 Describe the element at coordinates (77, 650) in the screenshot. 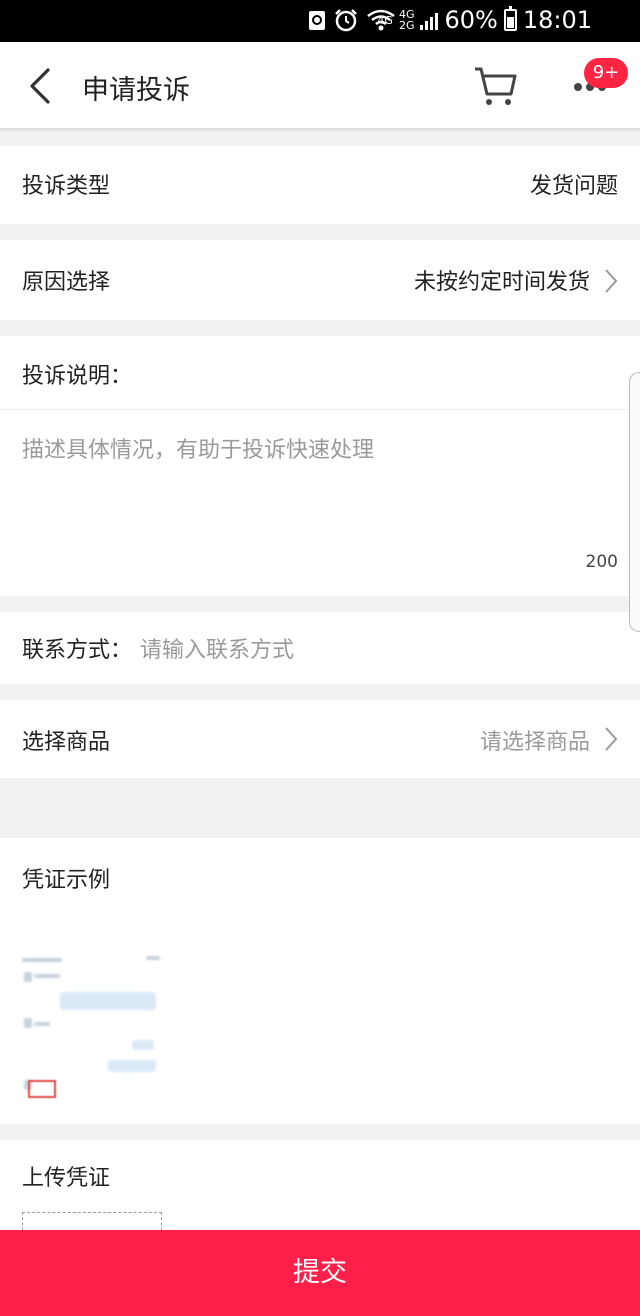

I see `contact-label: 联系方式：` at that location.